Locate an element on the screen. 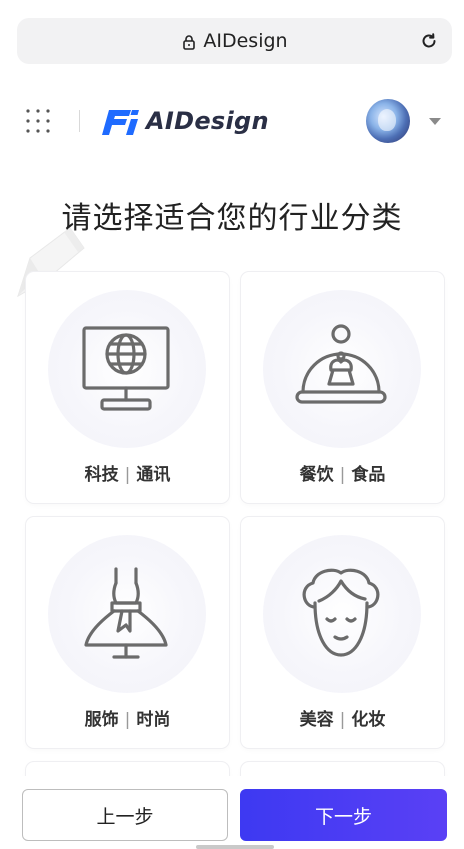 The image size is (464, 849). site-header: AIDesign is located at coordinates (232, 122).